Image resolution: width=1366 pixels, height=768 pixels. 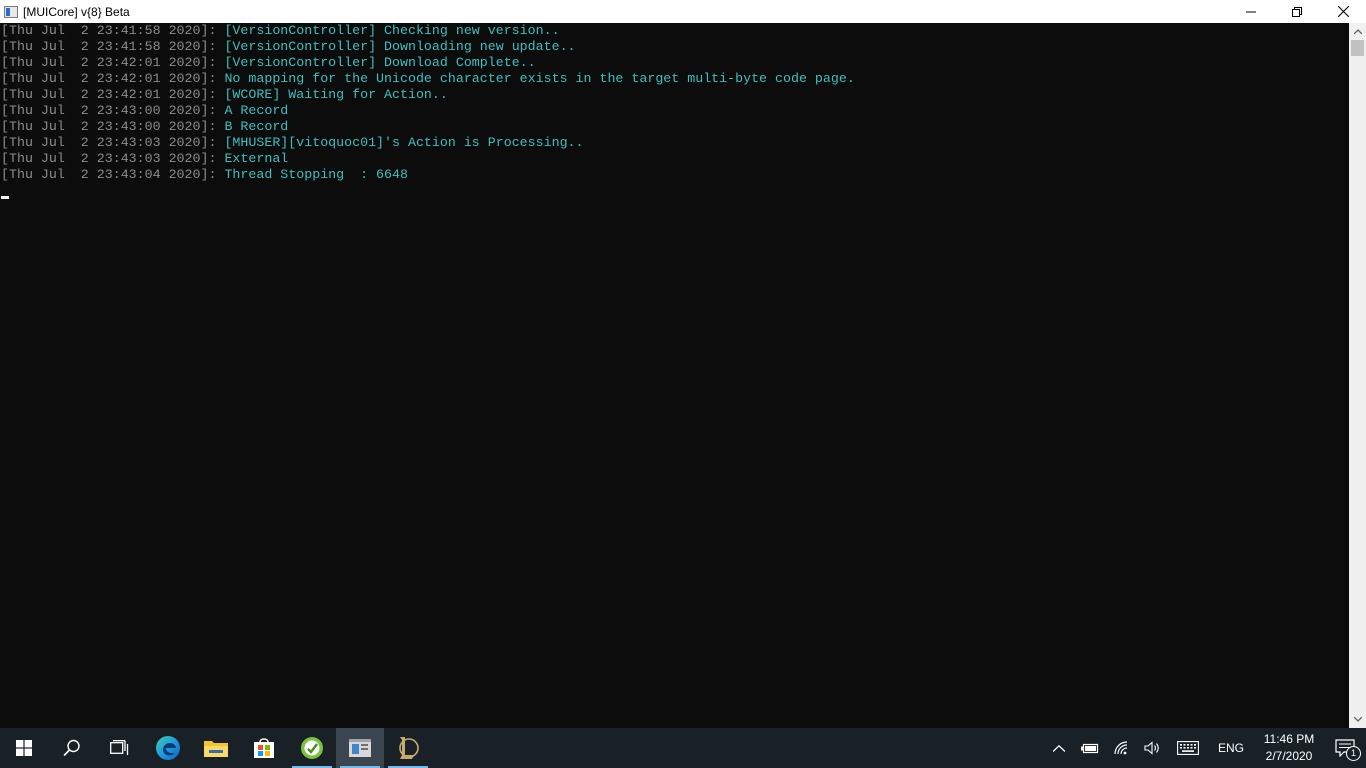 I want to click on taskbar-edge, so click(x=168, y=748).